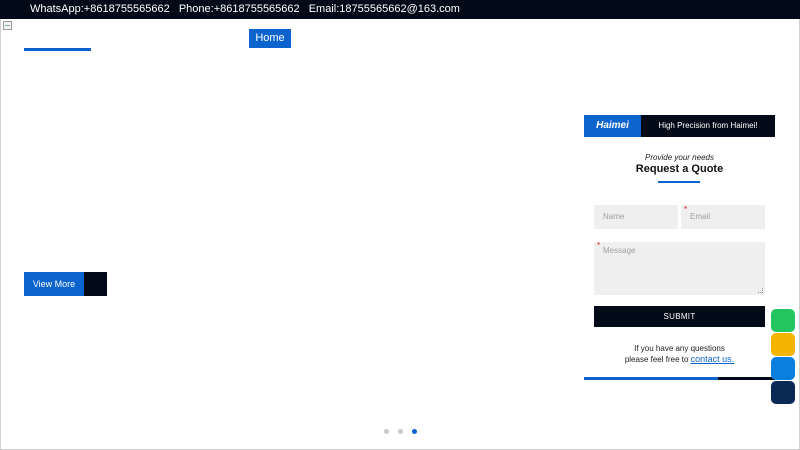 This screenshot has width=800, height=450. Describe the element at coordinates (651, 378) in the screenshot. I see `panel-bottom-accent` at that location.